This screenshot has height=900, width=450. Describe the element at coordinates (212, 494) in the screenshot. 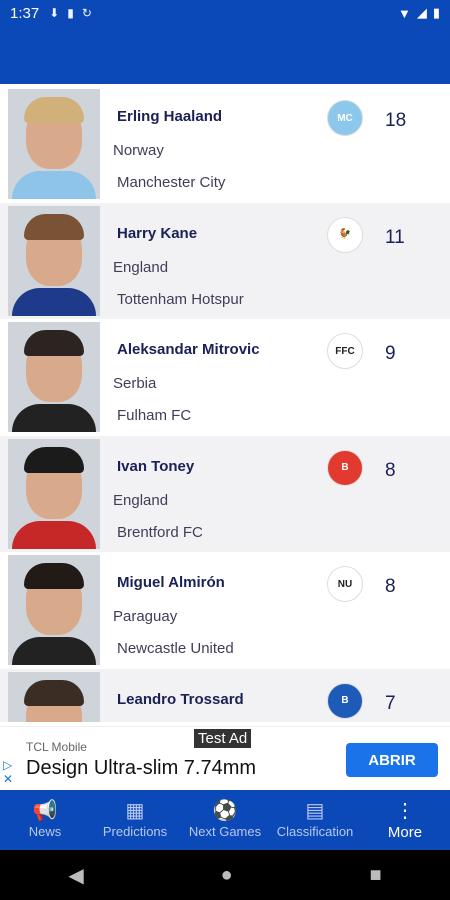

I see `player-info: Ivan Toney England Brentford FC` at that location.